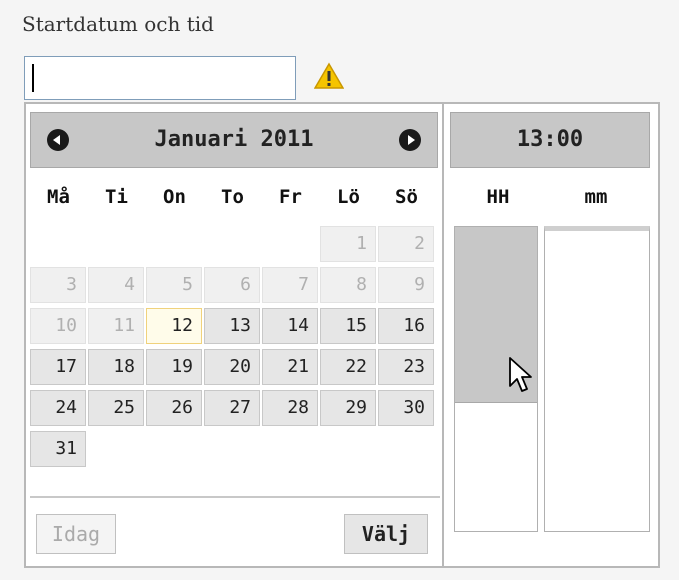 The width and height of the screenshot is (679, 580). Describe the element at coordinates (406, 197) in the screenshot. I see `weekday-label: Sö` at that location.